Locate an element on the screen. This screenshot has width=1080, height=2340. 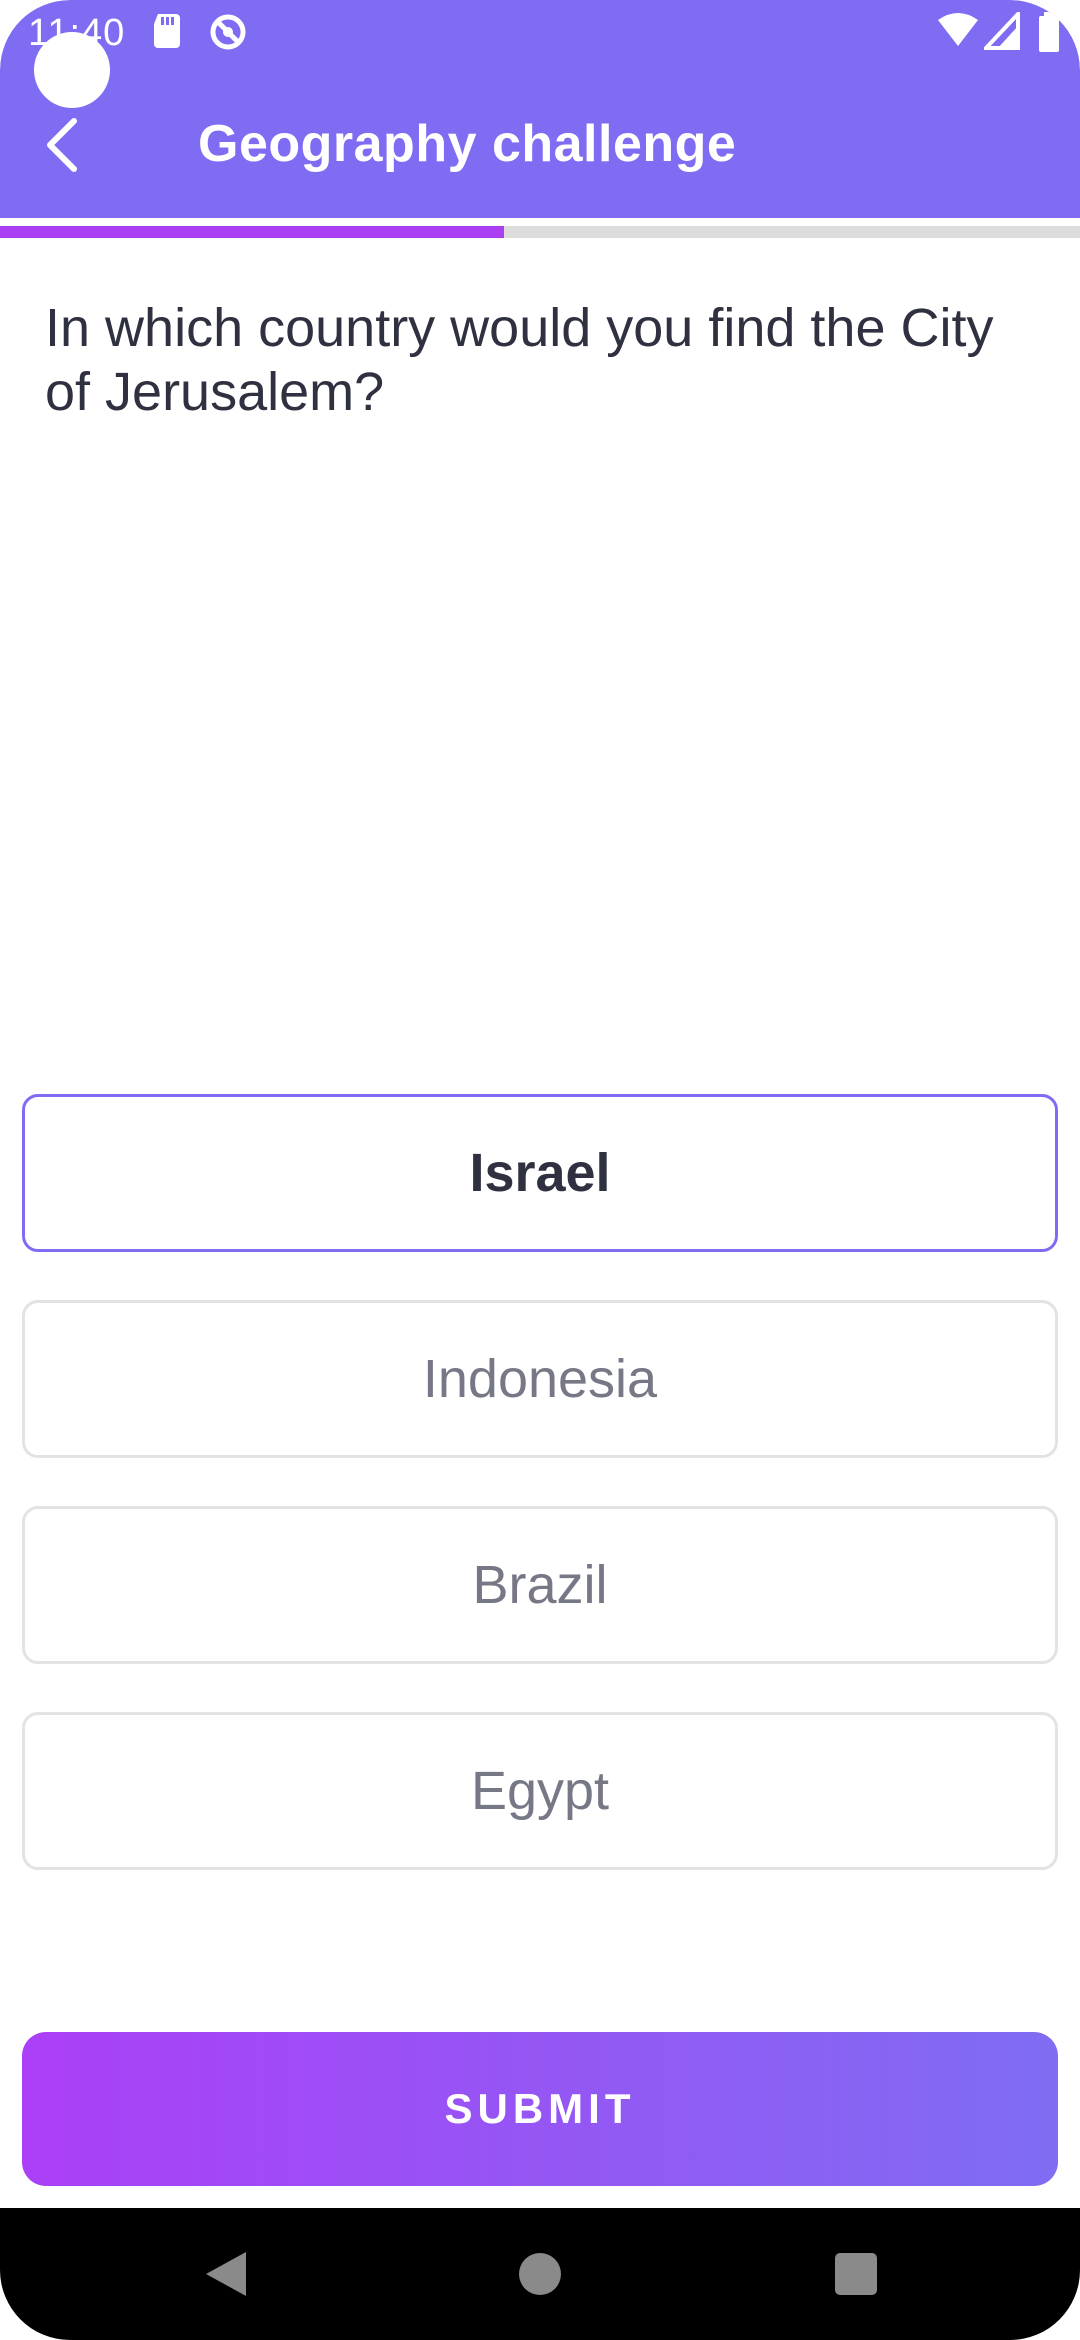
nav-recents-icon is located at coordinates (856, 2274).